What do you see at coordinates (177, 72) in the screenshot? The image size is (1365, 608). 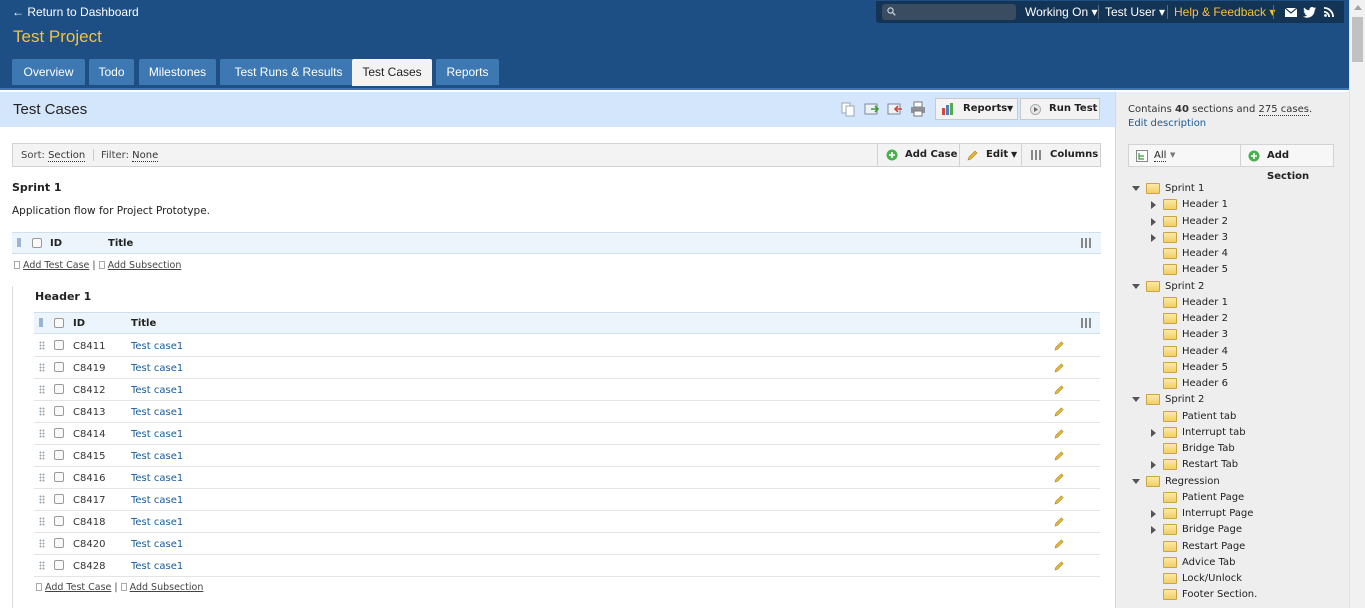 I see `tab-milestones: Milestones` at bounding box center [177, 72].